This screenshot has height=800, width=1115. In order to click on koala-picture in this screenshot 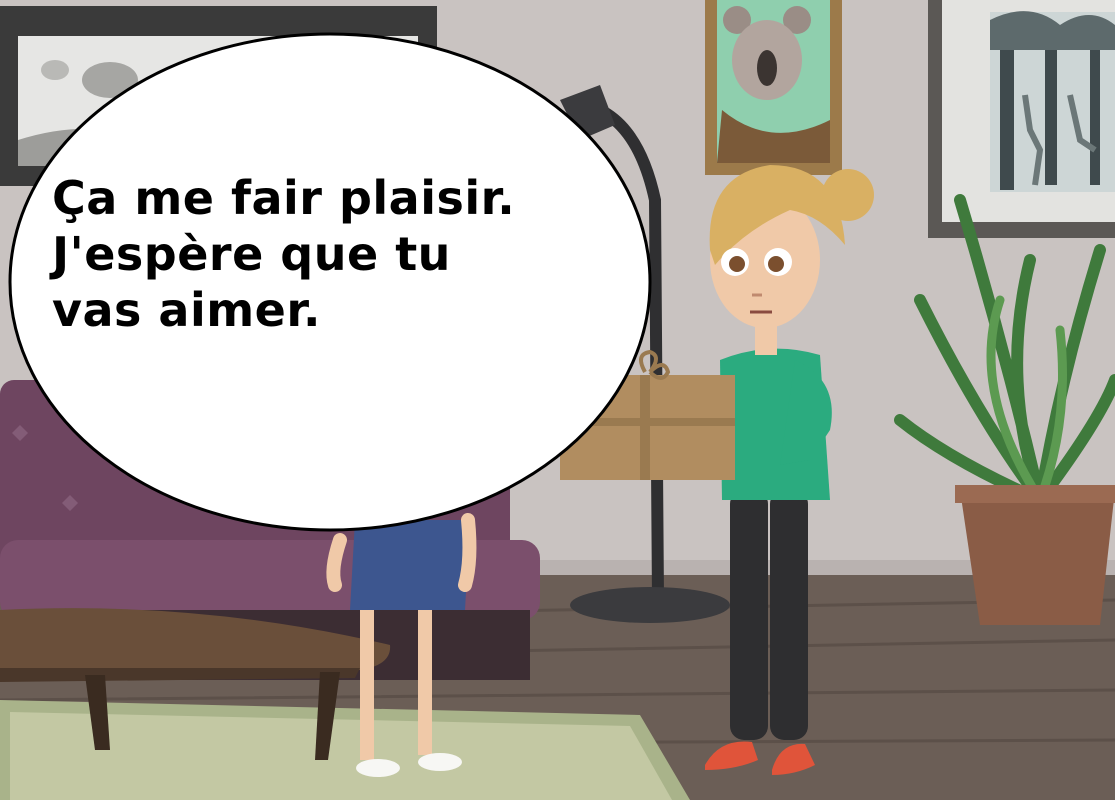, I will do `click(773, 87)`.